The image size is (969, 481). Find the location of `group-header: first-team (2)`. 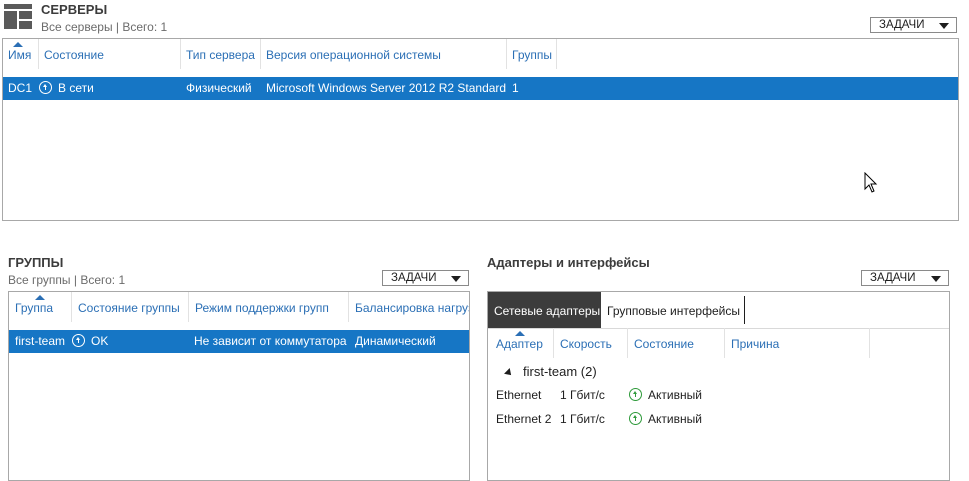

group-header: first-team (2) is located at coordinates (550, 371).